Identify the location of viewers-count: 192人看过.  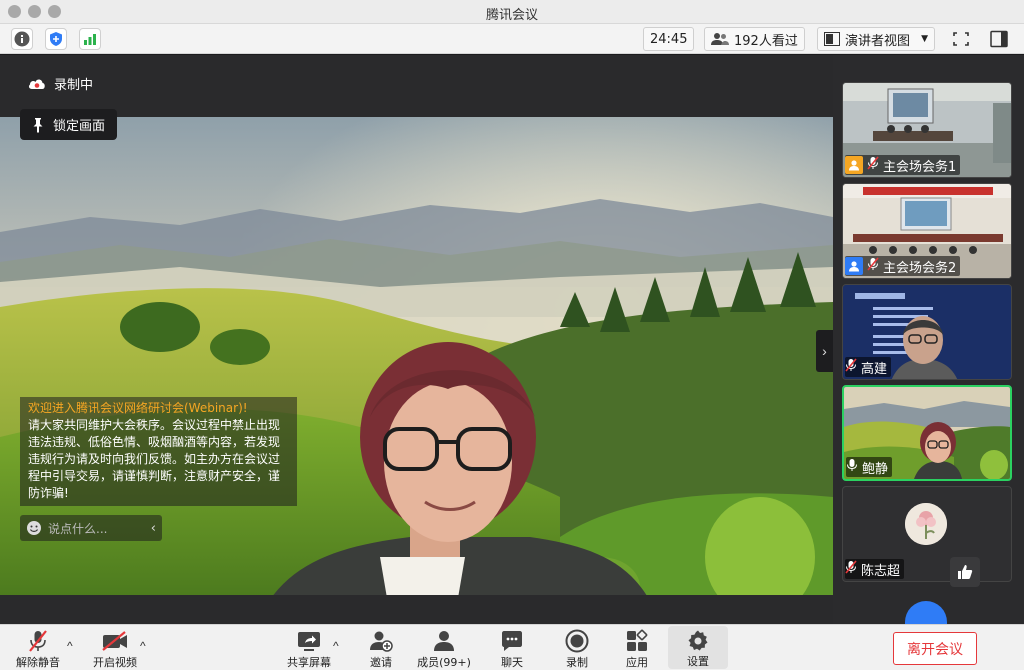
(754, 39).